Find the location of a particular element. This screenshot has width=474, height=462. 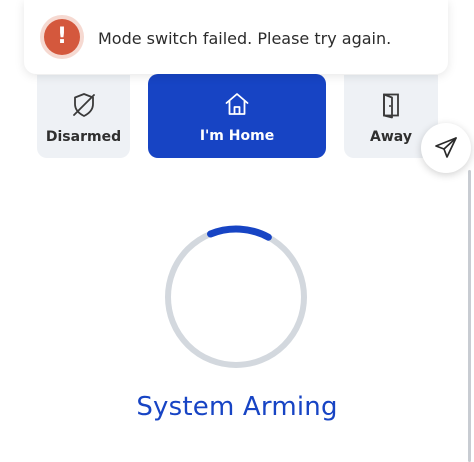

paper-plane-icon is located at coordinates (446, 147).